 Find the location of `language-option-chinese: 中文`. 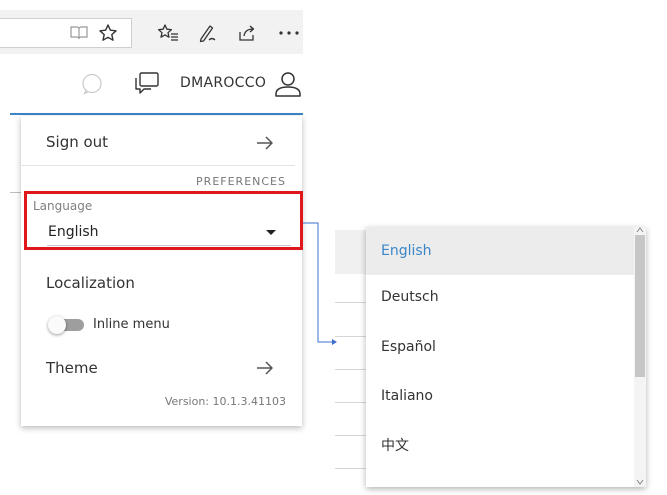

language-option-chinese: 中文 is located at coordinates (500, 446).